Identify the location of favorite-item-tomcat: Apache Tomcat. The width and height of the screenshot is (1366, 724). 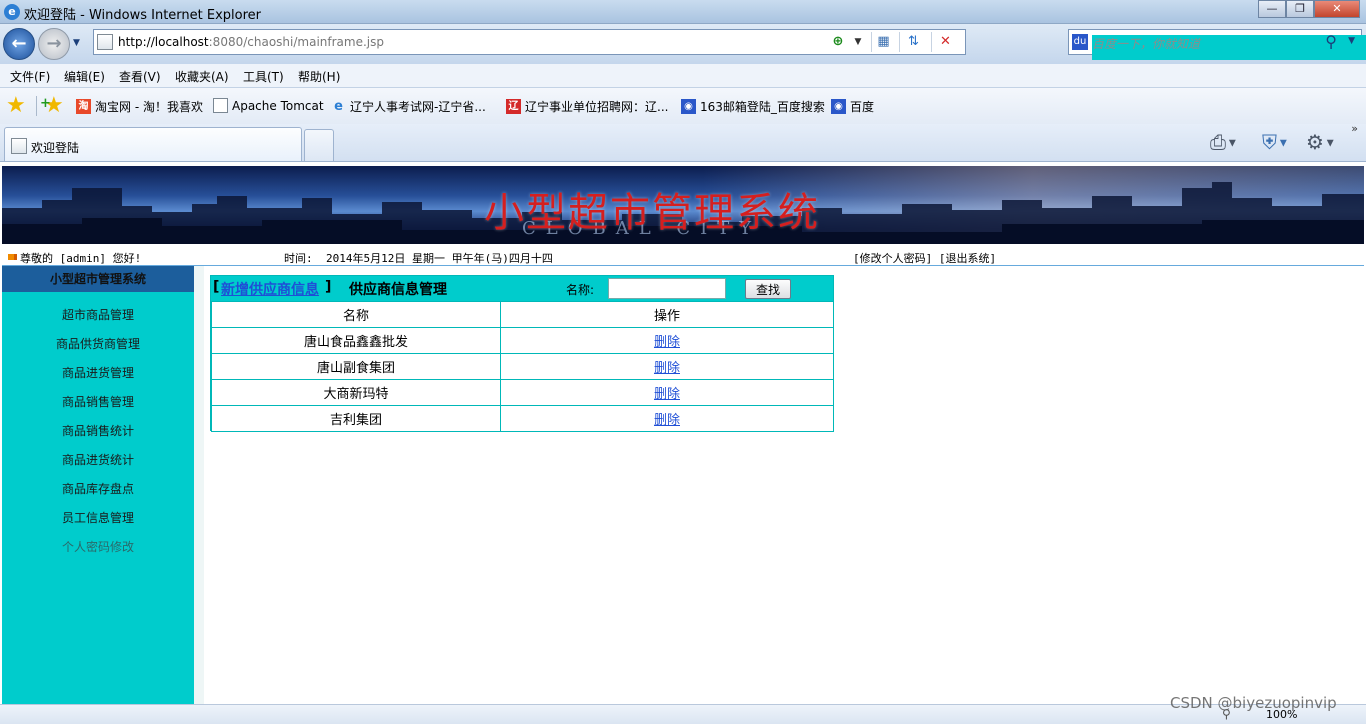
(268, 105).